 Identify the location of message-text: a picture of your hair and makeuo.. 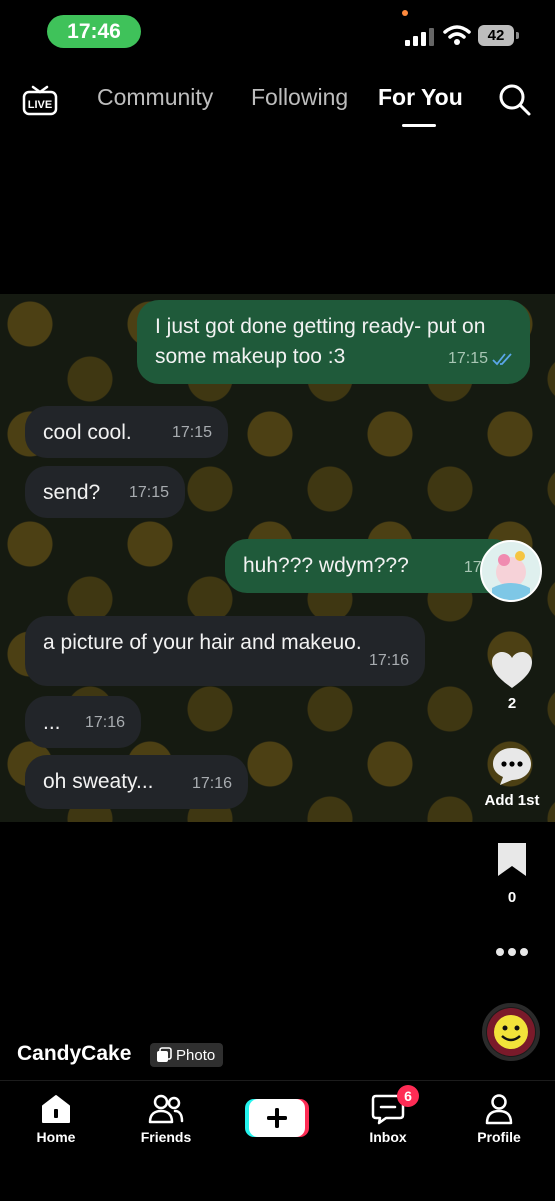
(202, 642).